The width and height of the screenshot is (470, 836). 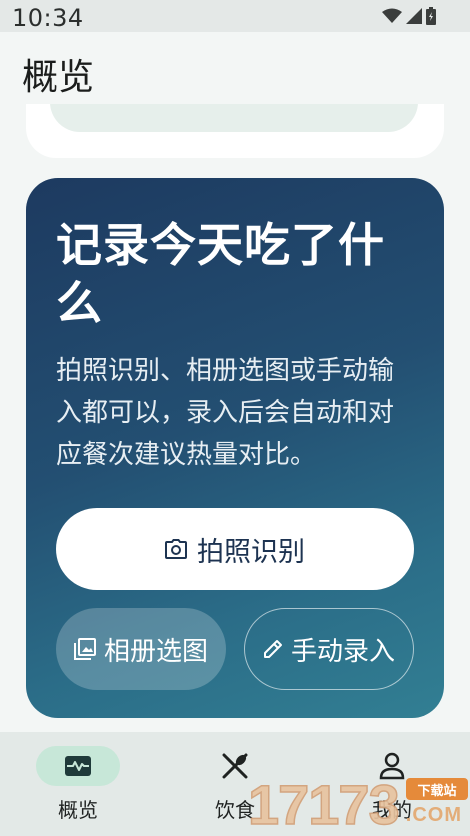 I want to click on camera-icon, so click(x=176, y=549).